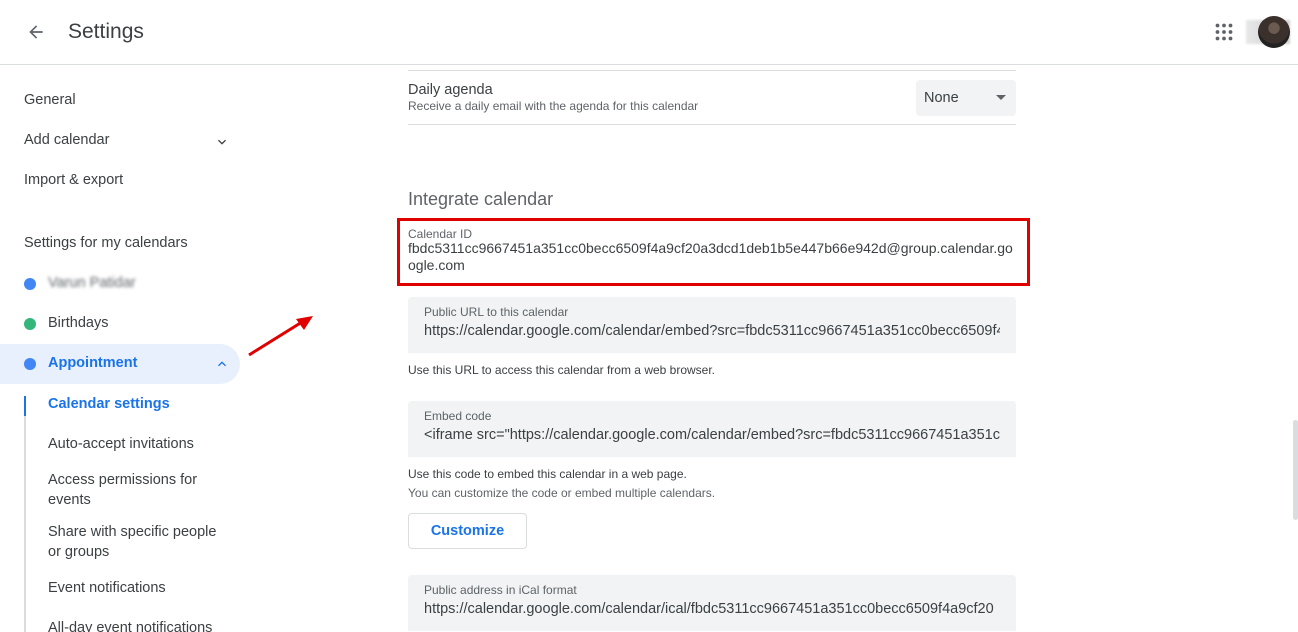  I want to click on sidebar-item-add-calendar: Add calendar, so click(66, 140).